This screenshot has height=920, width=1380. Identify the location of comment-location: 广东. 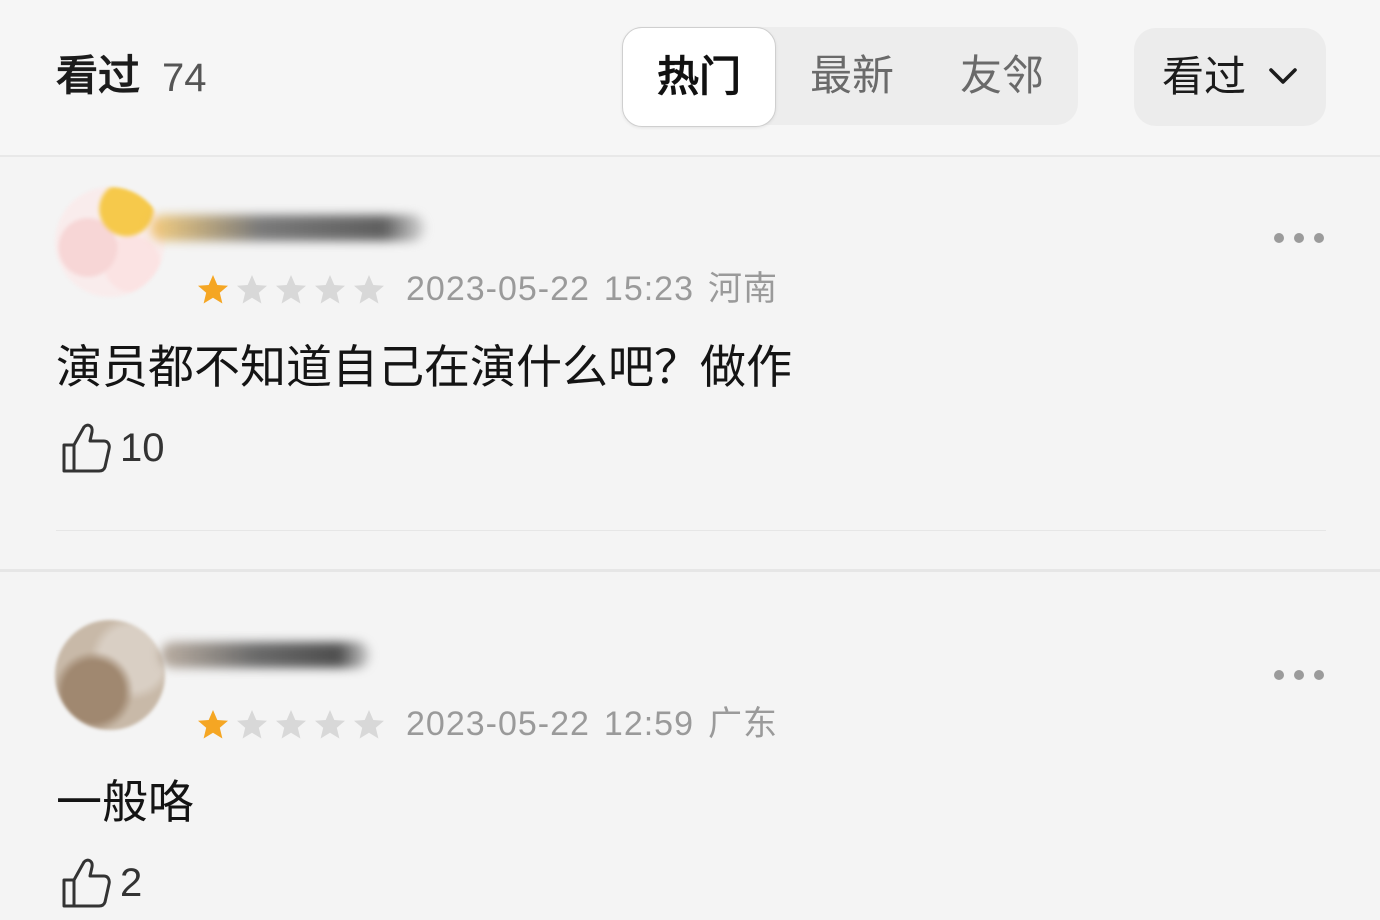
(743, 724).